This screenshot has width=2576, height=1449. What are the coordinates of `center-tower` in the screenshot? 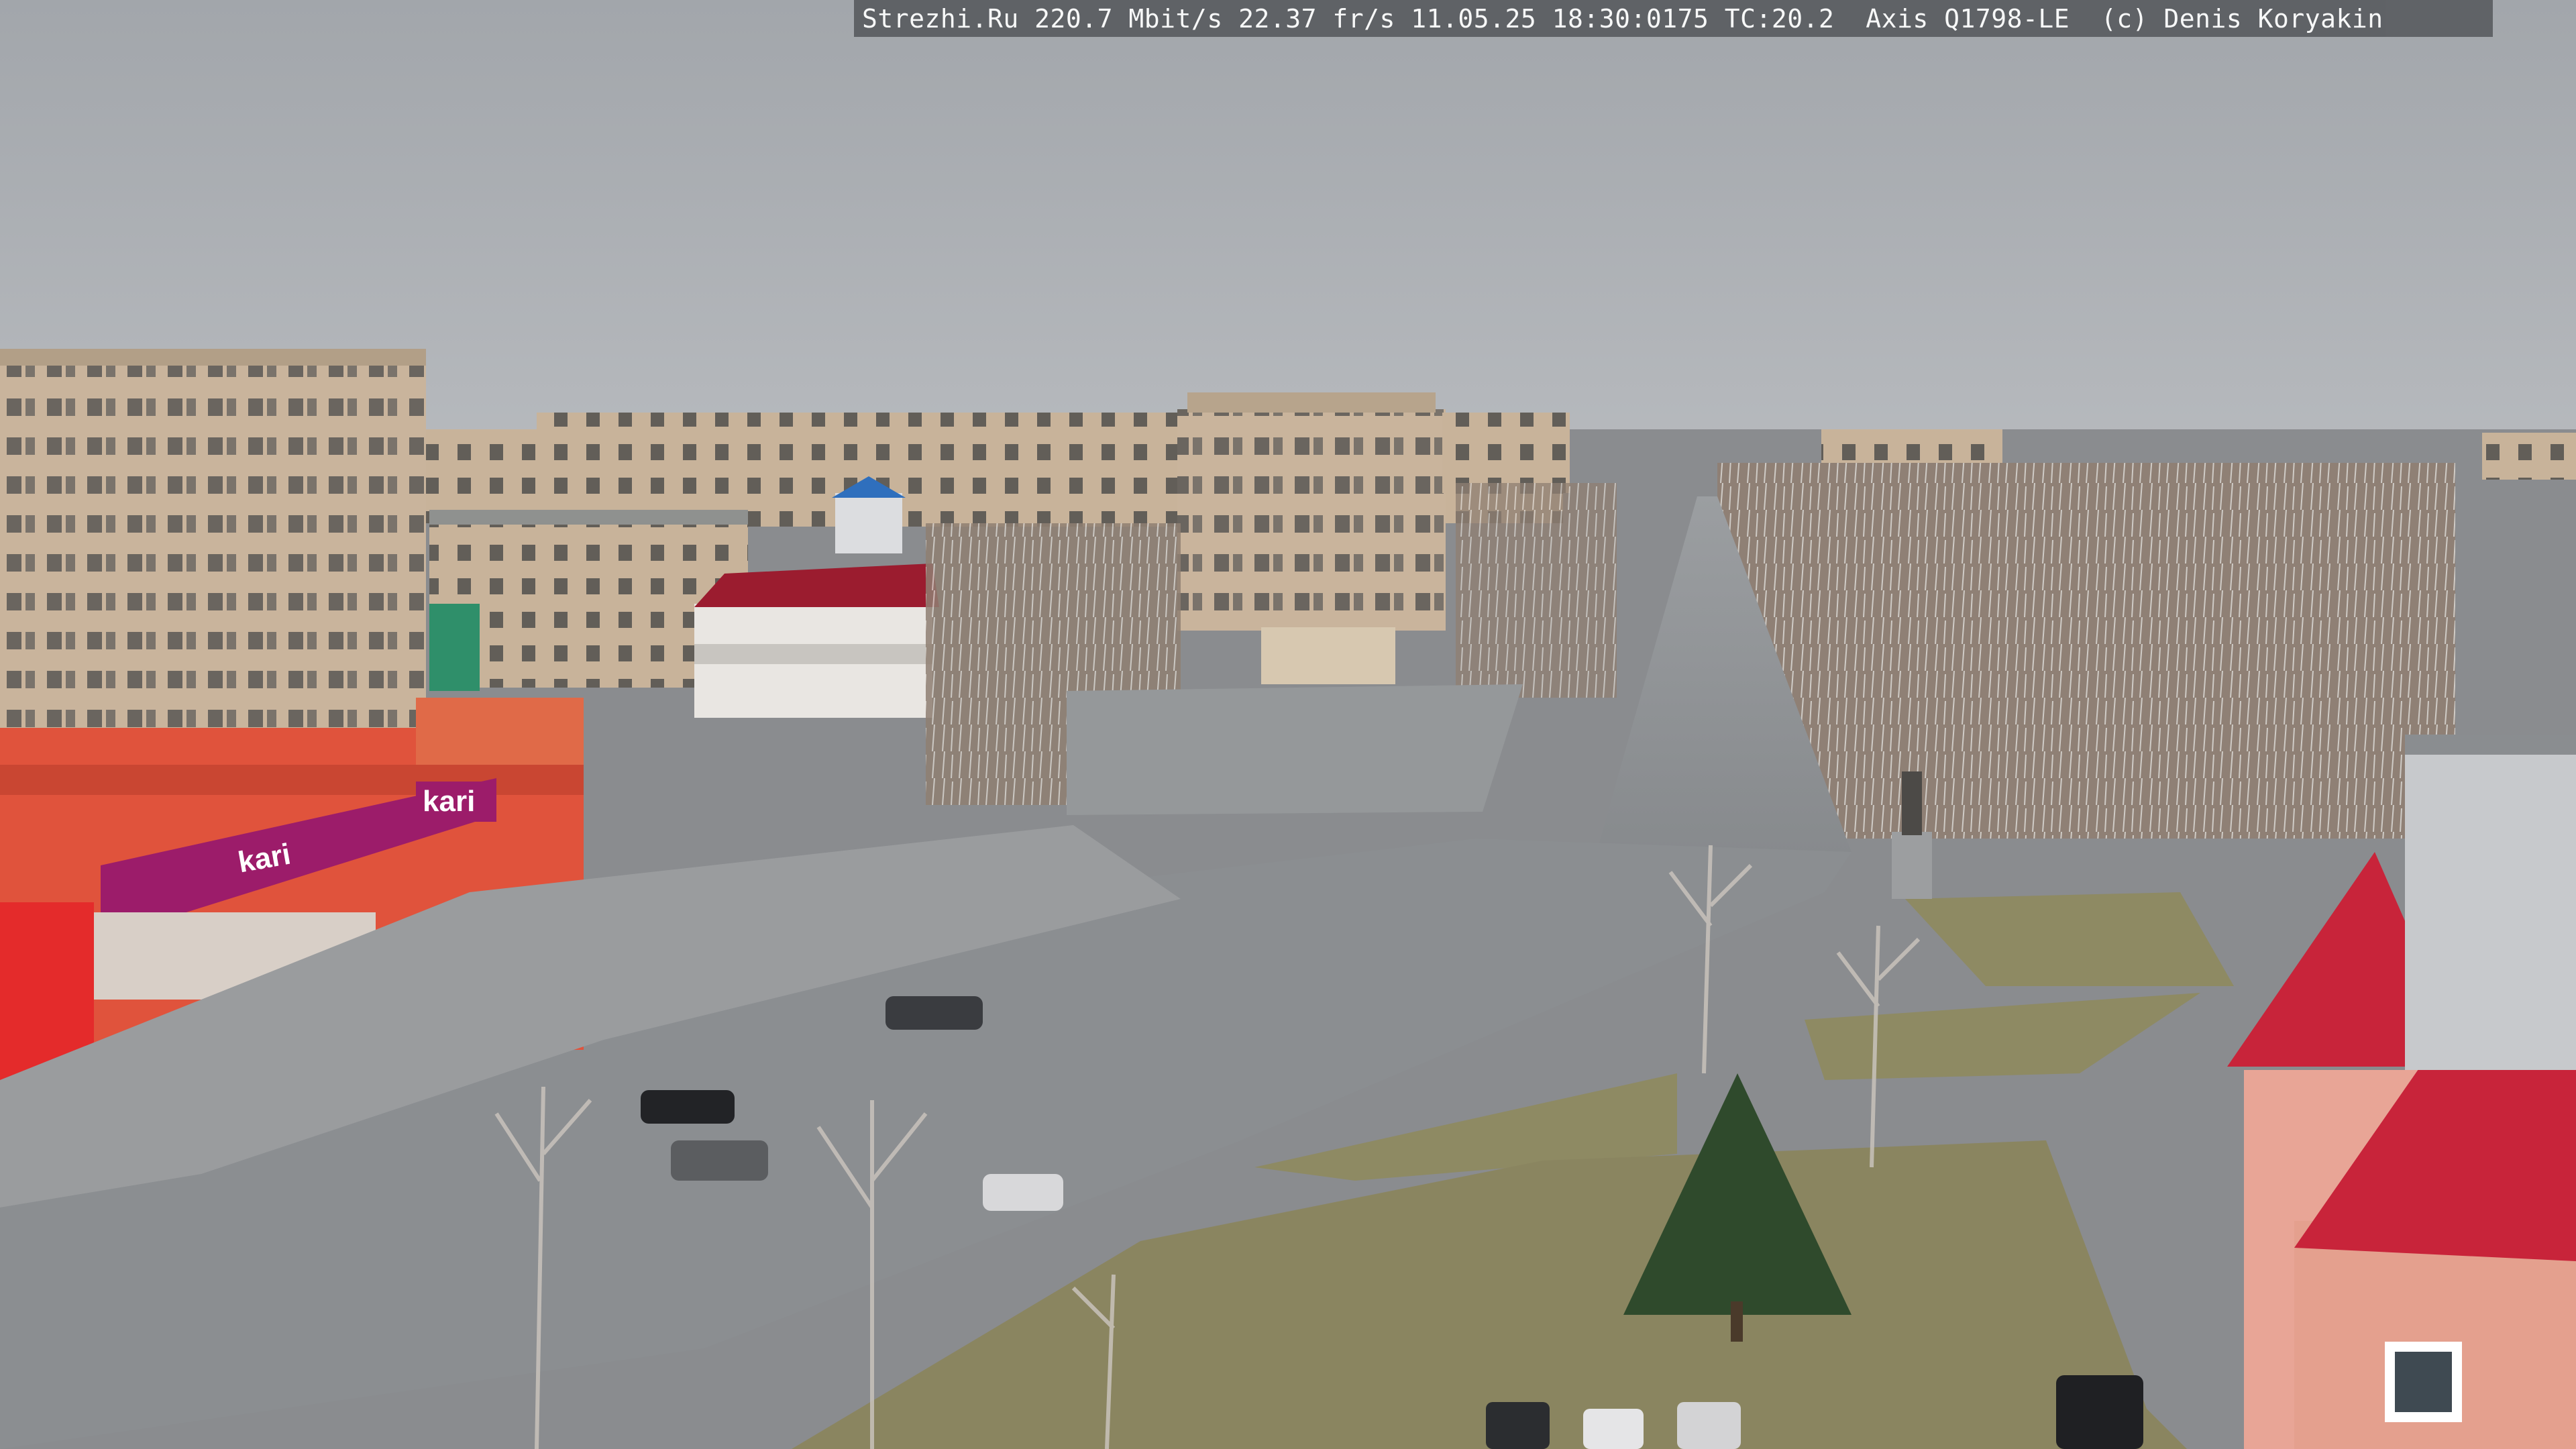 It's located at (1311, 520).